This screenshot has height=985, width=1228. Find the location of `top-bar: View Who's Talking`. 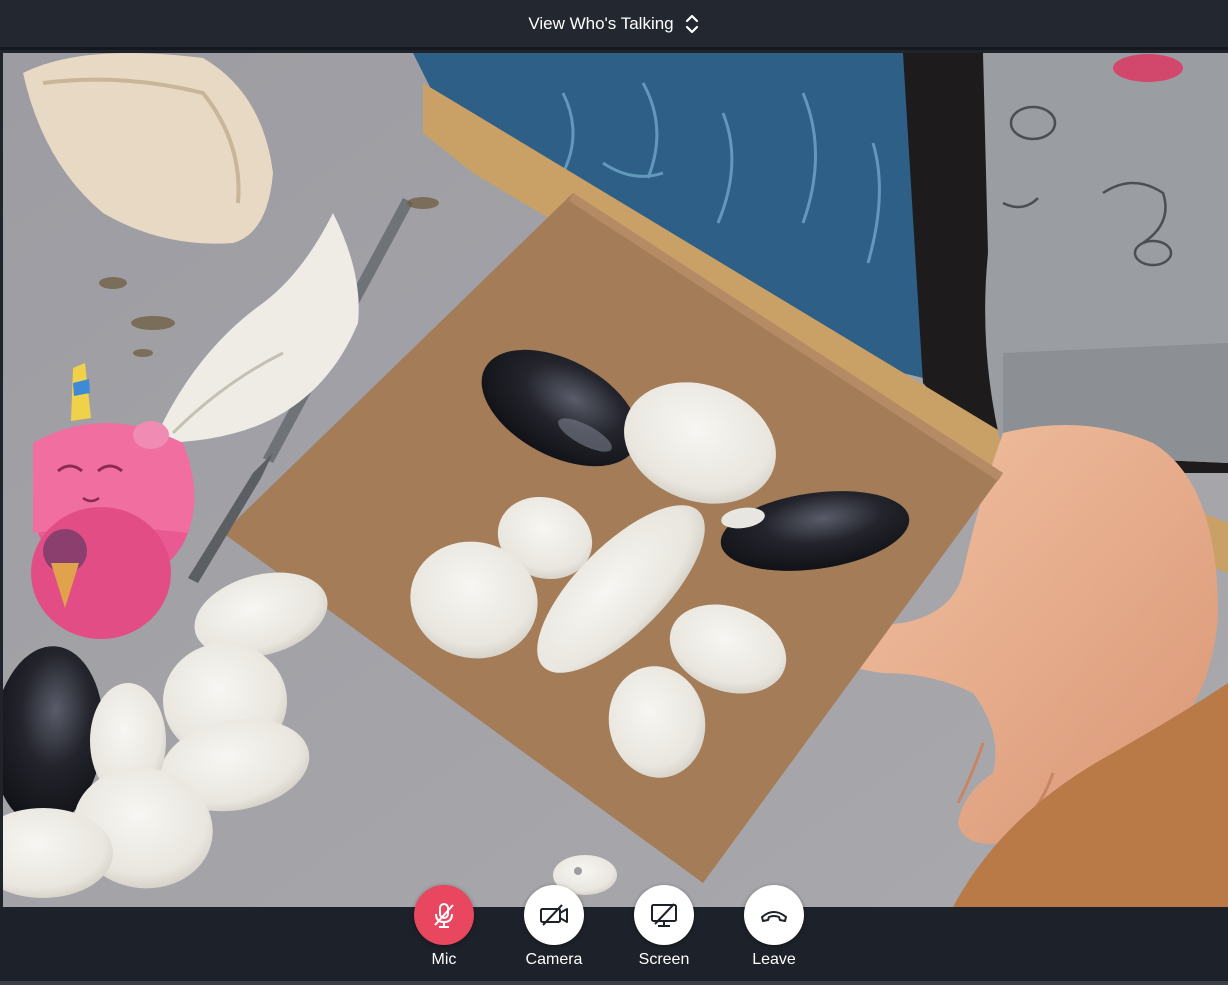

top-bar: View Who's Talking is located at coordinates (614, 25).